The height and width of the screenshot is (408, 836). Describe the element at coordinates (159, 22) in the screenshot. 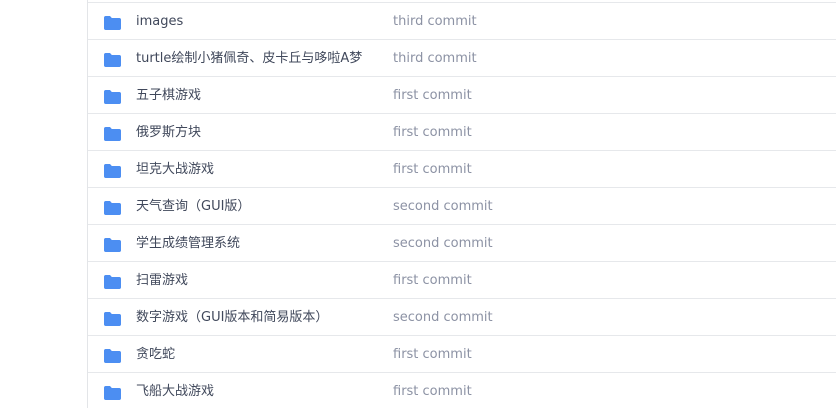

I see `folder-name-link: images` at that location.